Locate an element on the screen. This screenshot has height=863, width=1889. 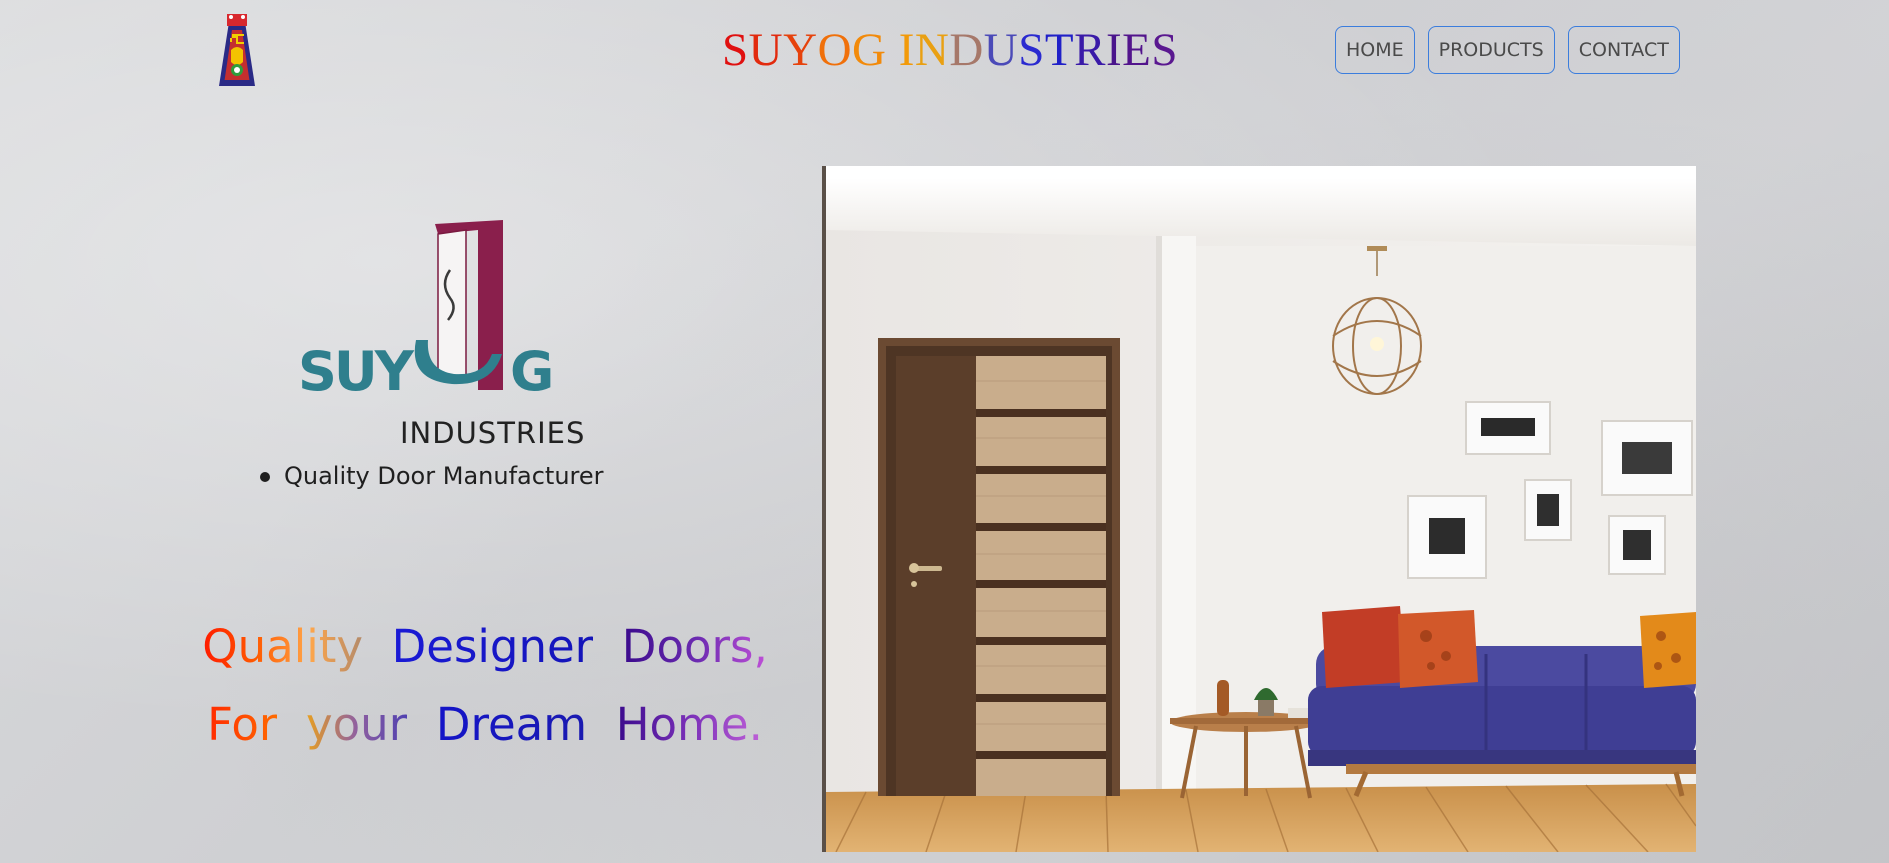
title-letter is located at coordinates (892, 50).